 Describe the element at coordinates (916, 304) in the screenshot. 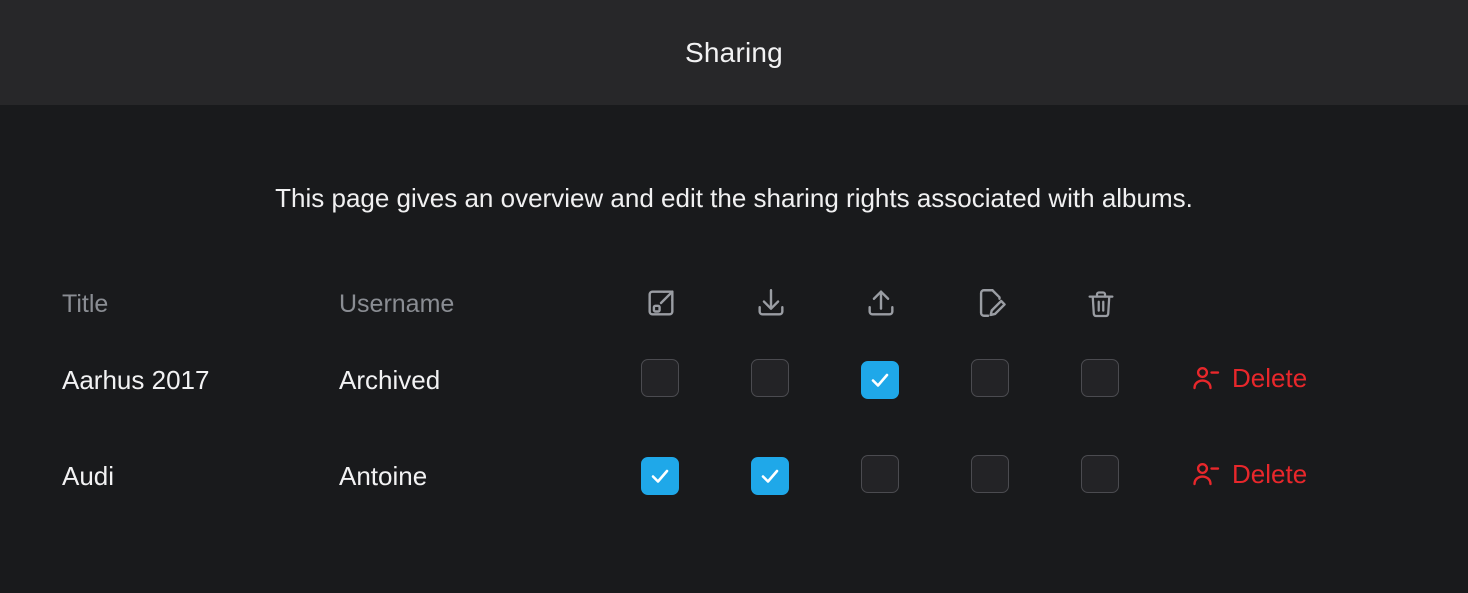

I see `column-header-upload` at that location.